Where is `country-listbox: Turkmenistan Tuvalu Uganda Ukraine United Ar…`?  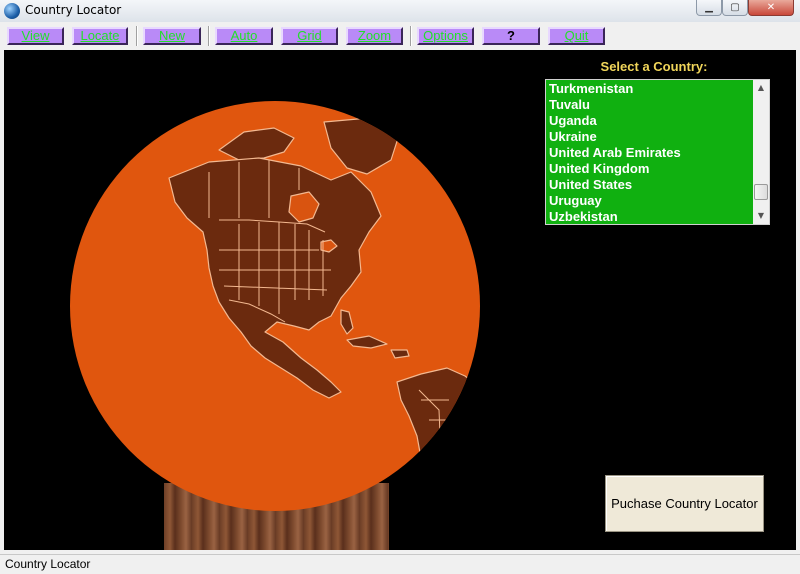
country-listbox: Turkmenistan Tuvalu Uganda Ukraine United Ar… is located at coordinates (657, 152).